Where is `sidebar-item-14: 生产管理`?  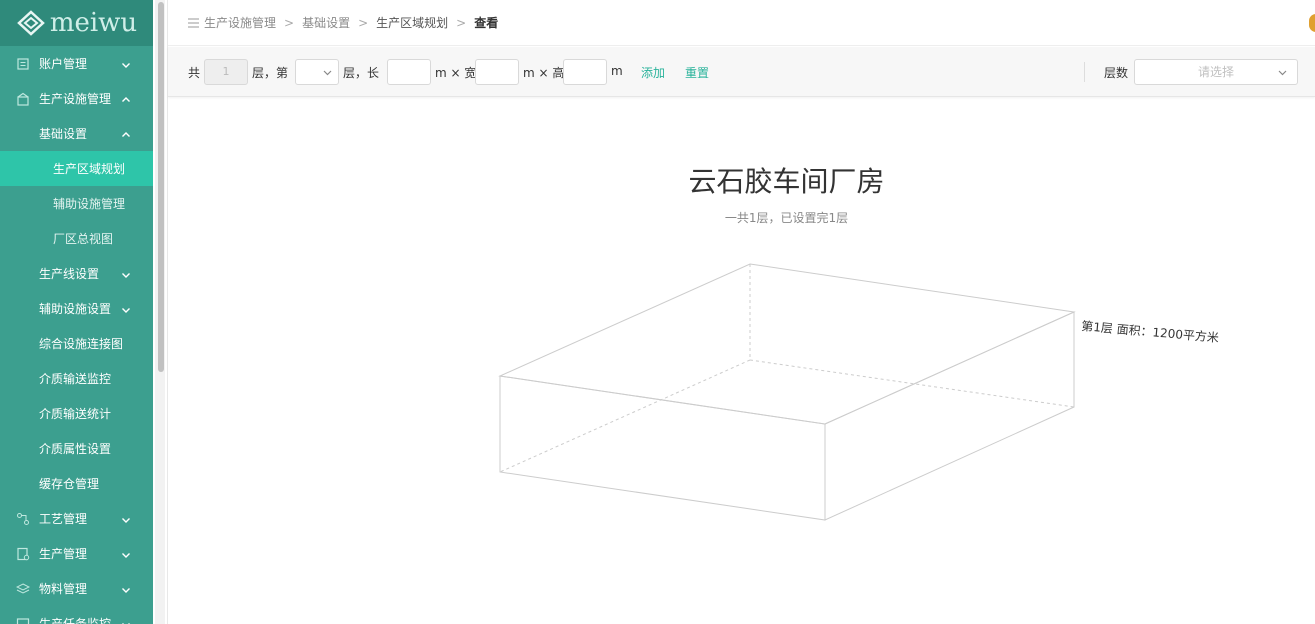 sidebar-item-14: 生产管理 is located at coordinates (76, 553).